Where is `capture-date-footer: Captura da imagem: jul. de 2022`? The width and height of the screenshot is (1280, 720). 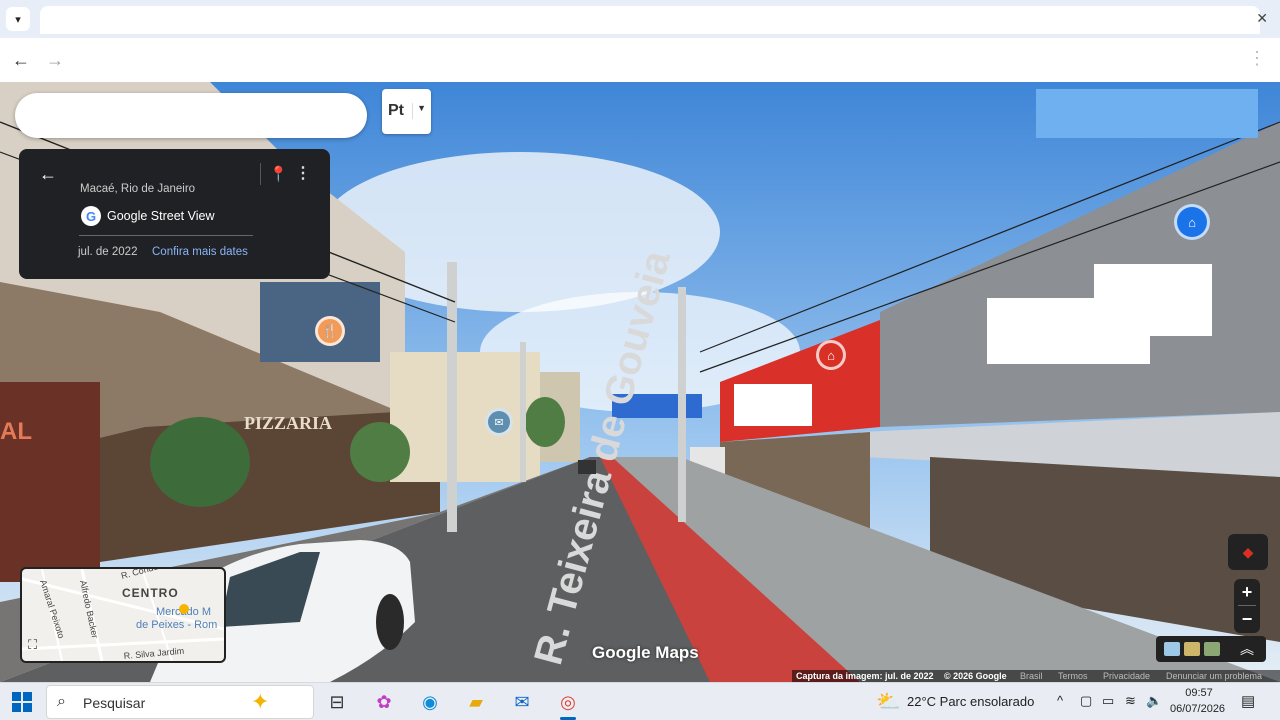 capture-date-footer: Captura da imagem: jul. de 2022 is located at coordinates (865, 676).